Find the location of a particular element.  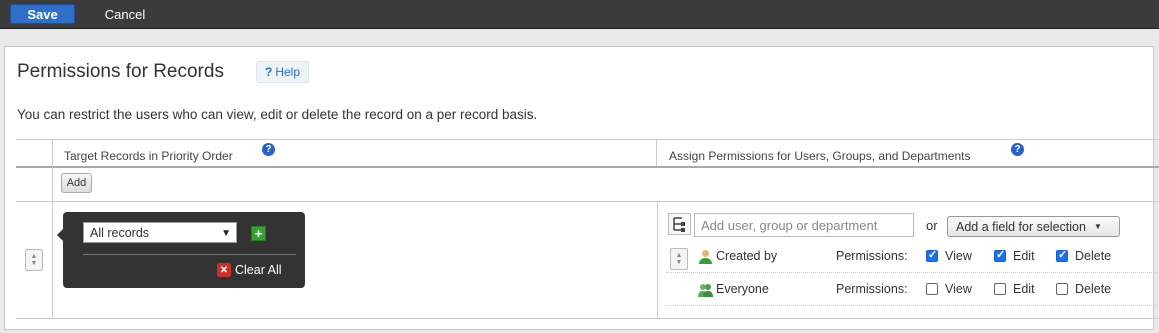

clear-all-button: ✕ Clear All is located at coordinates (249, 270).